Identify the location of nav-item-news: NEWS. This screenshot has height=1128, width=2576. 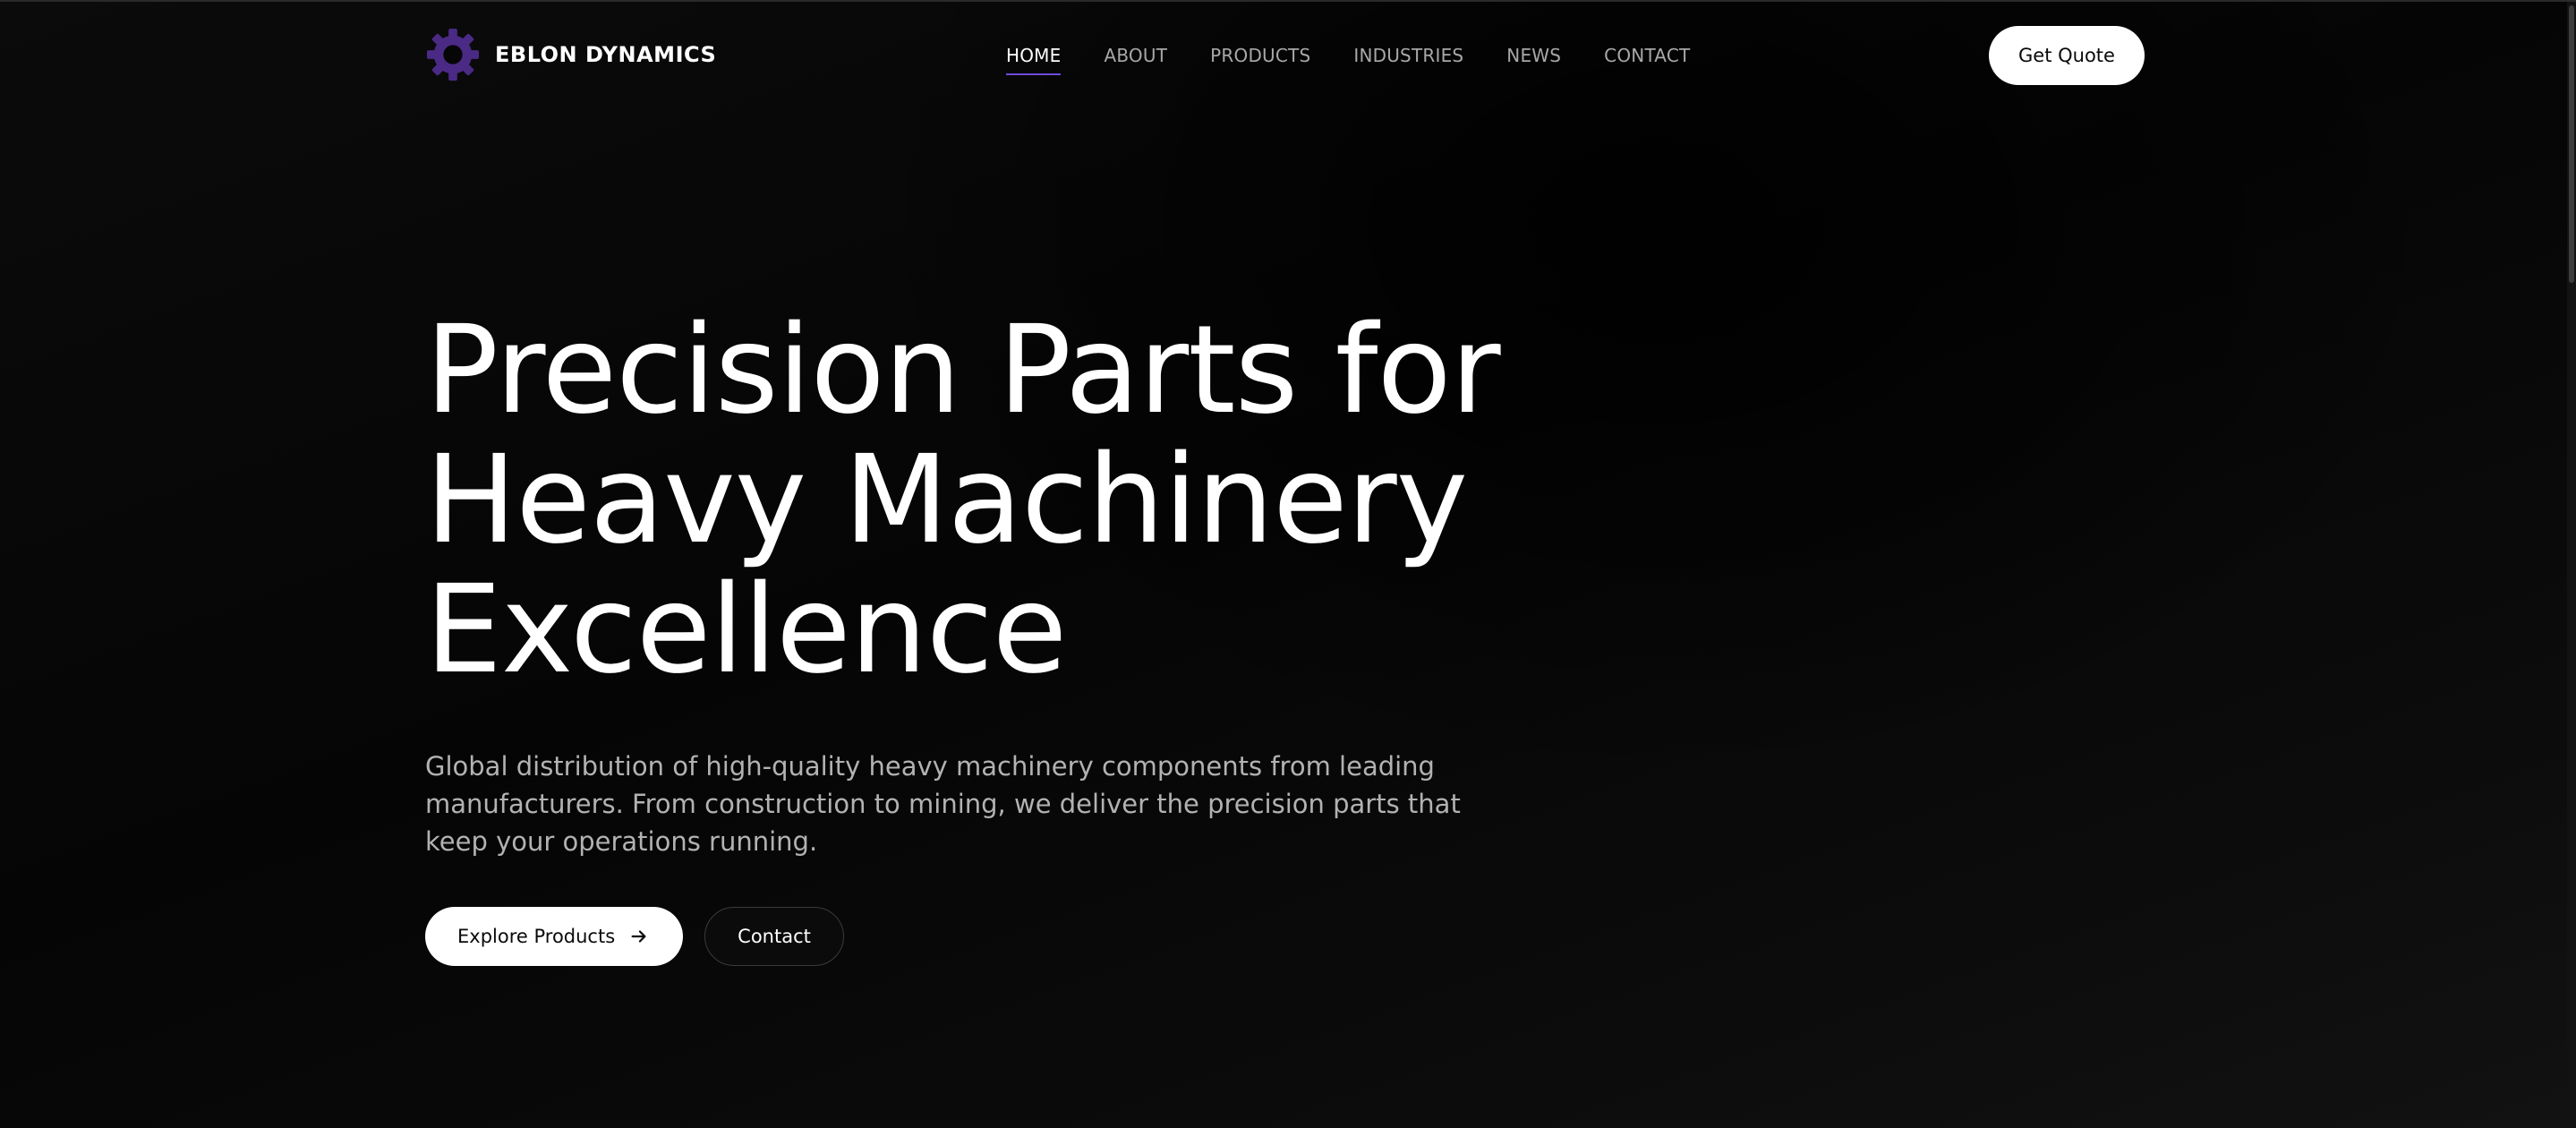
(1533, 57).